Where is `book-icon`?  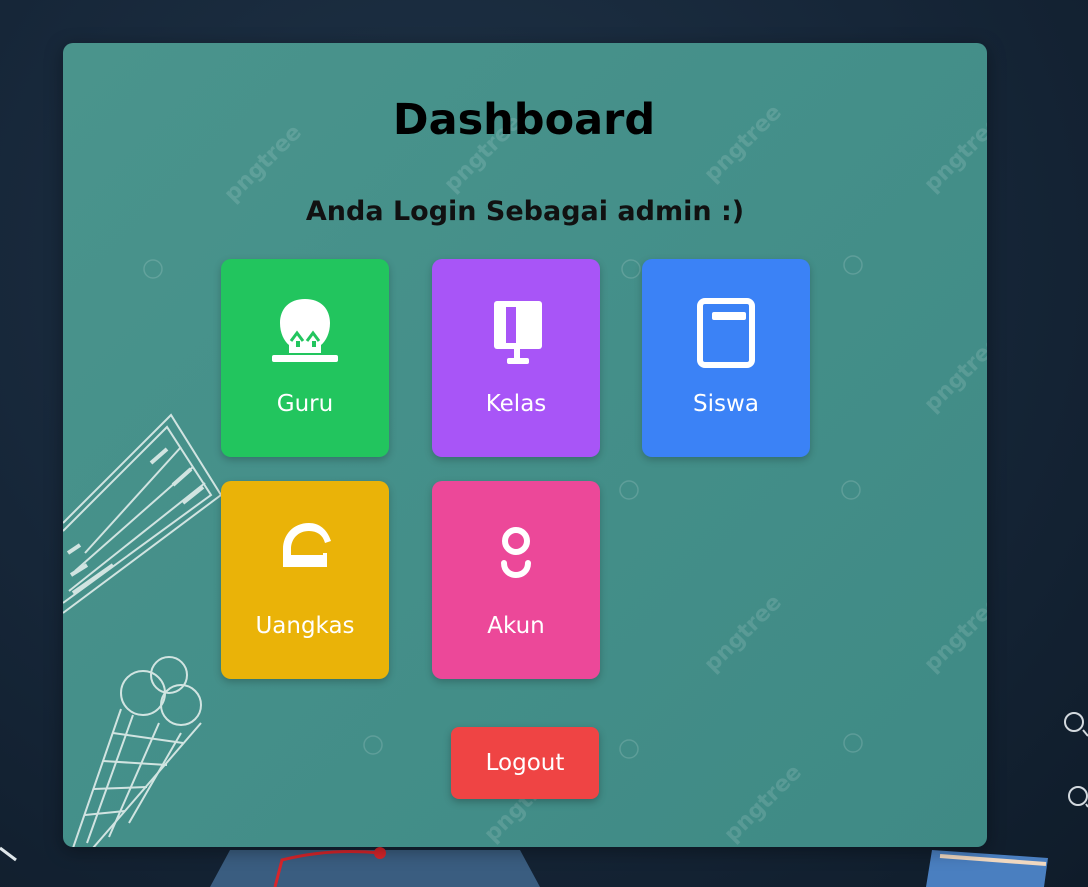
book-icon is located at coordinates (726, 333).